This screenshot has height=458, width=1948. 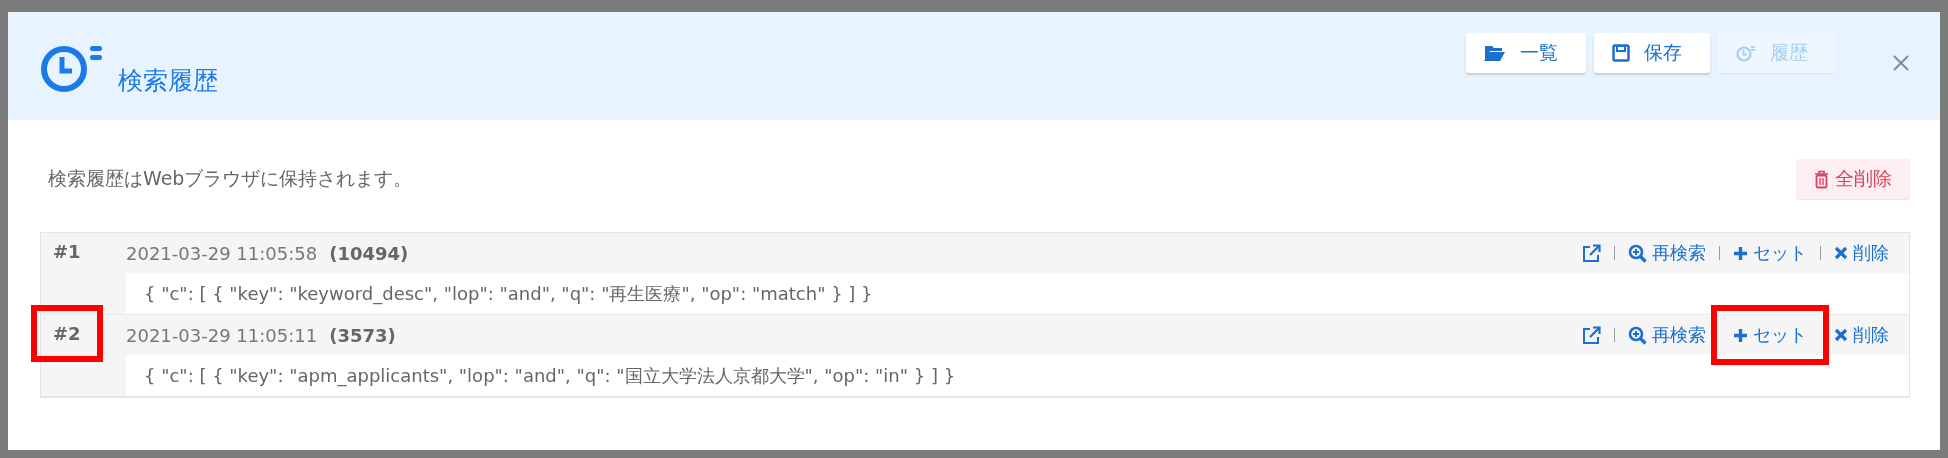 What do you see at coordinates (1017, 293) in the screenshot?
I see `query-text: { "c": [ { "key": "keyword_desc", "lop": "and", "q": "再生医療", "op": "match" } ] }` at bounding box center [1017, 293].